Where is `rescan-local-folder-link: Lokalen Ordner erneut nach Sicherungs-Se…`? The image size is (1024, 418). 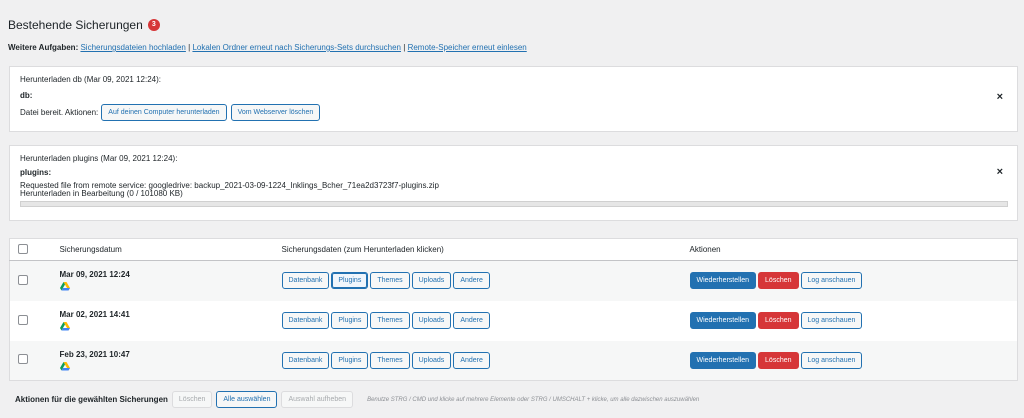
rescan-local-folder-link: Lokalen Ordner erneut nach Sicherungs-Se… is located at coordinates (296, 47).